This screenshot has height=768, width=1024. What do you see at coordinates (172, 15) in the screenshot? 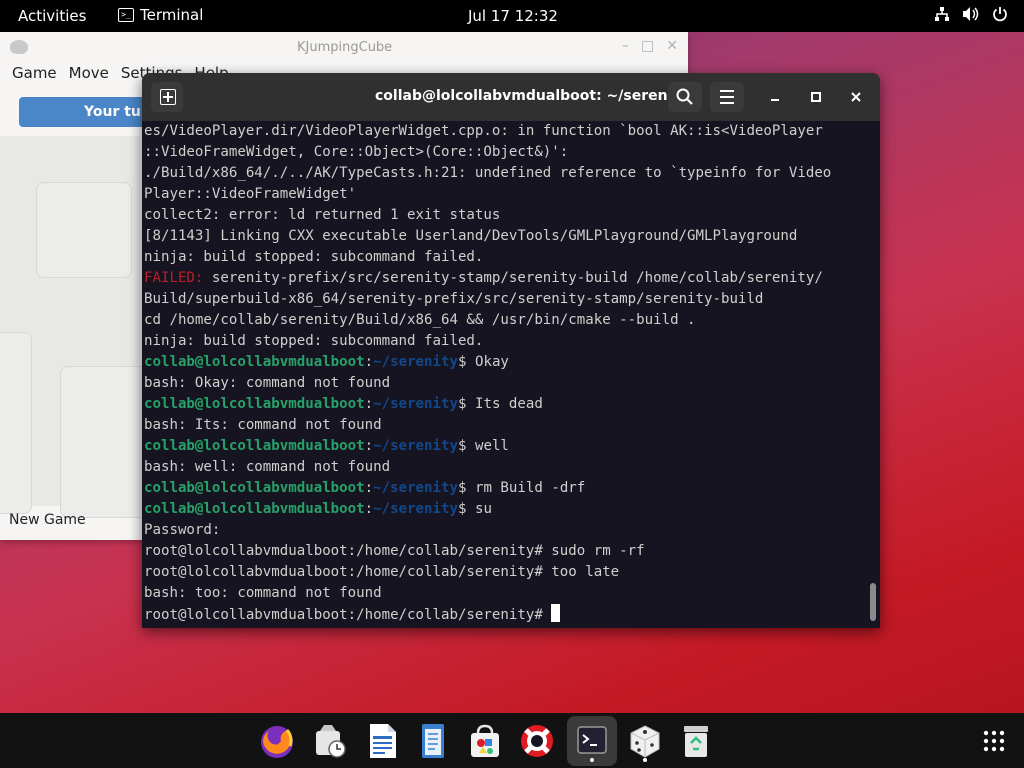
I see `app-menu-label: Terminal` at bounding box center [172, 15].